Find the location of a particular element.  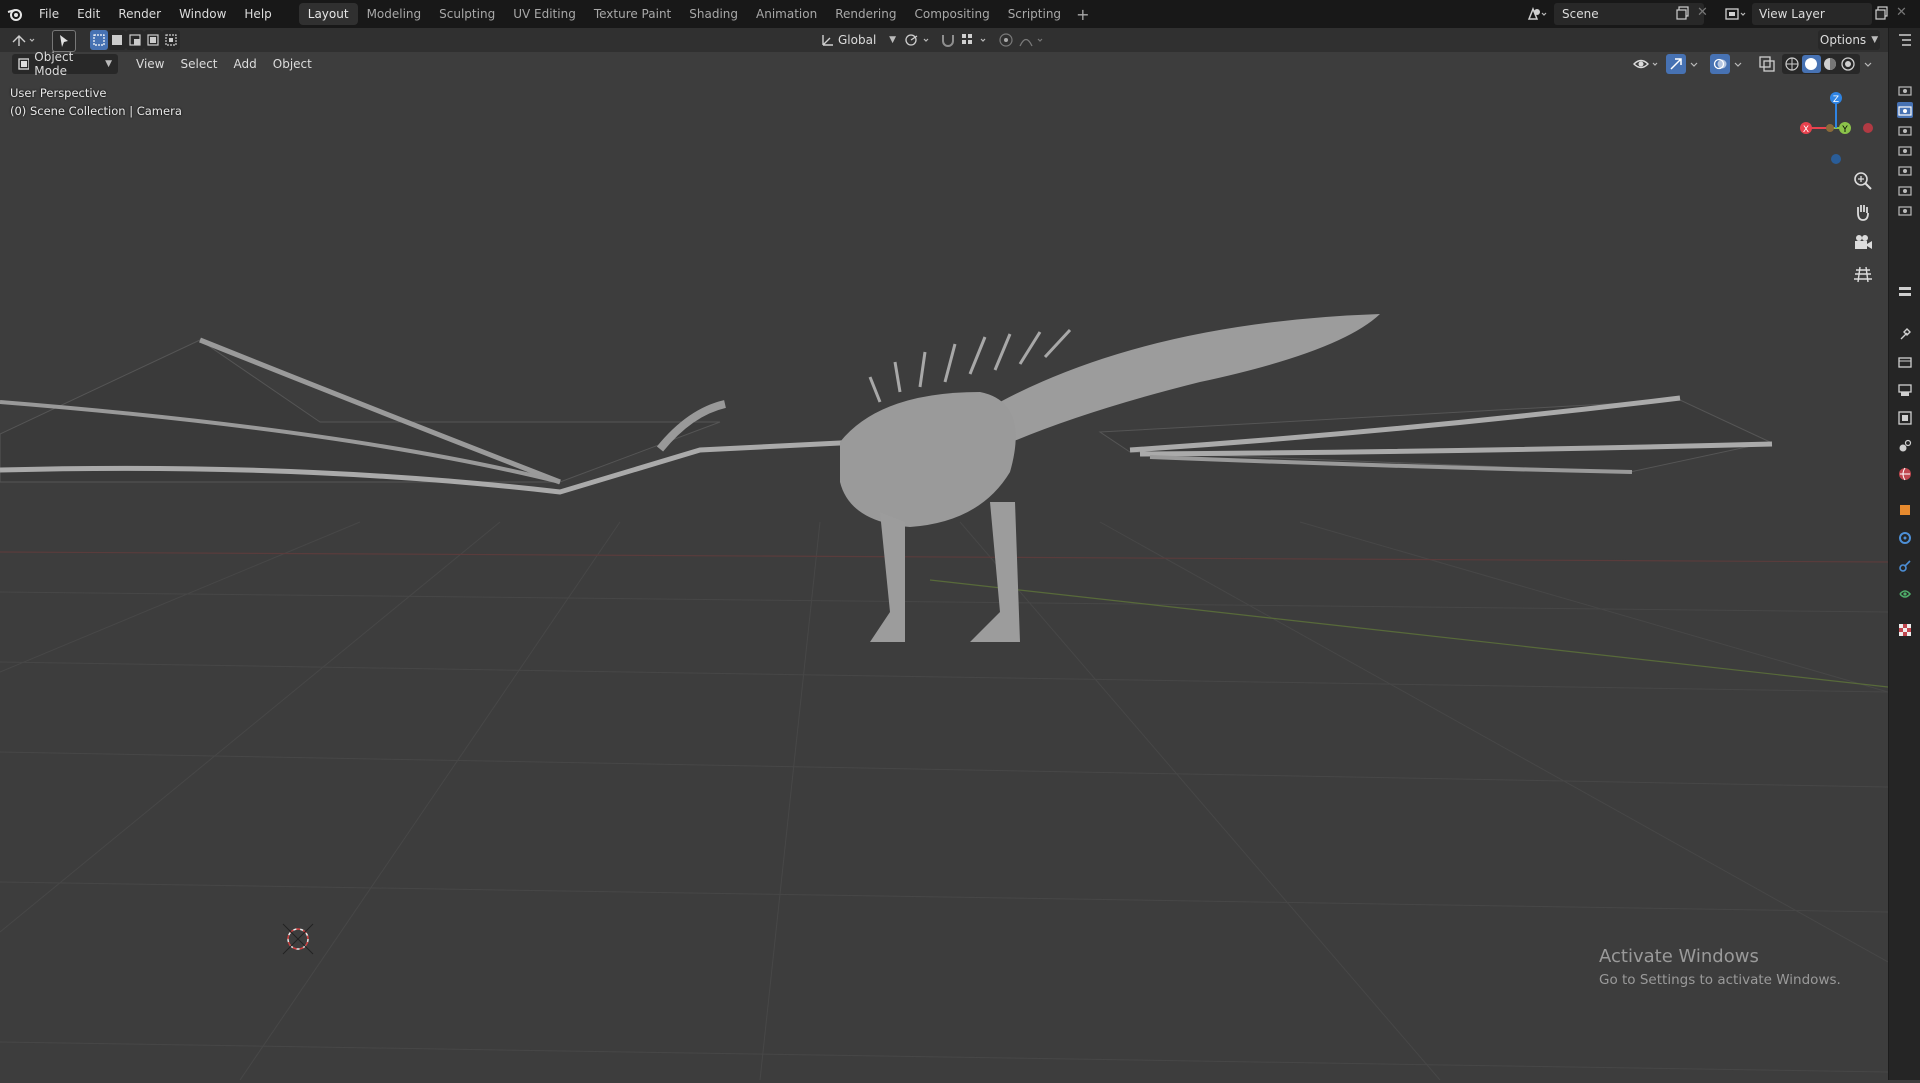

pivot-point-icon is located at coordinates (919, 40).